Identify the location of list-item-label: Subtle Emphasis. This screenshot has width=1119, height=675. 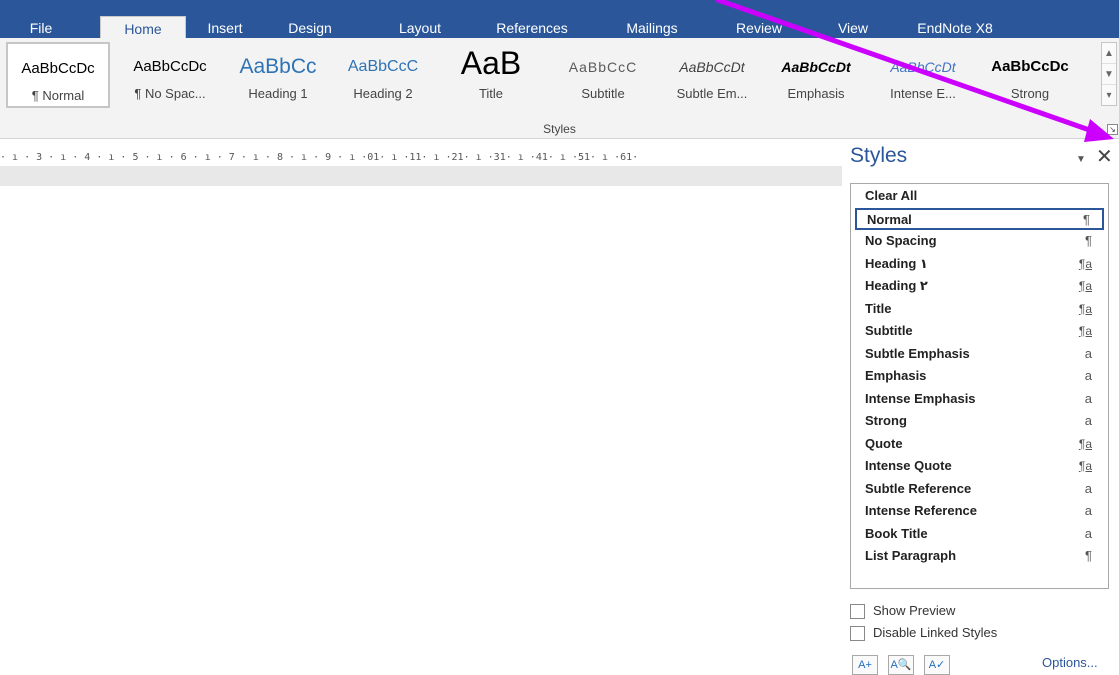
(917, 353).